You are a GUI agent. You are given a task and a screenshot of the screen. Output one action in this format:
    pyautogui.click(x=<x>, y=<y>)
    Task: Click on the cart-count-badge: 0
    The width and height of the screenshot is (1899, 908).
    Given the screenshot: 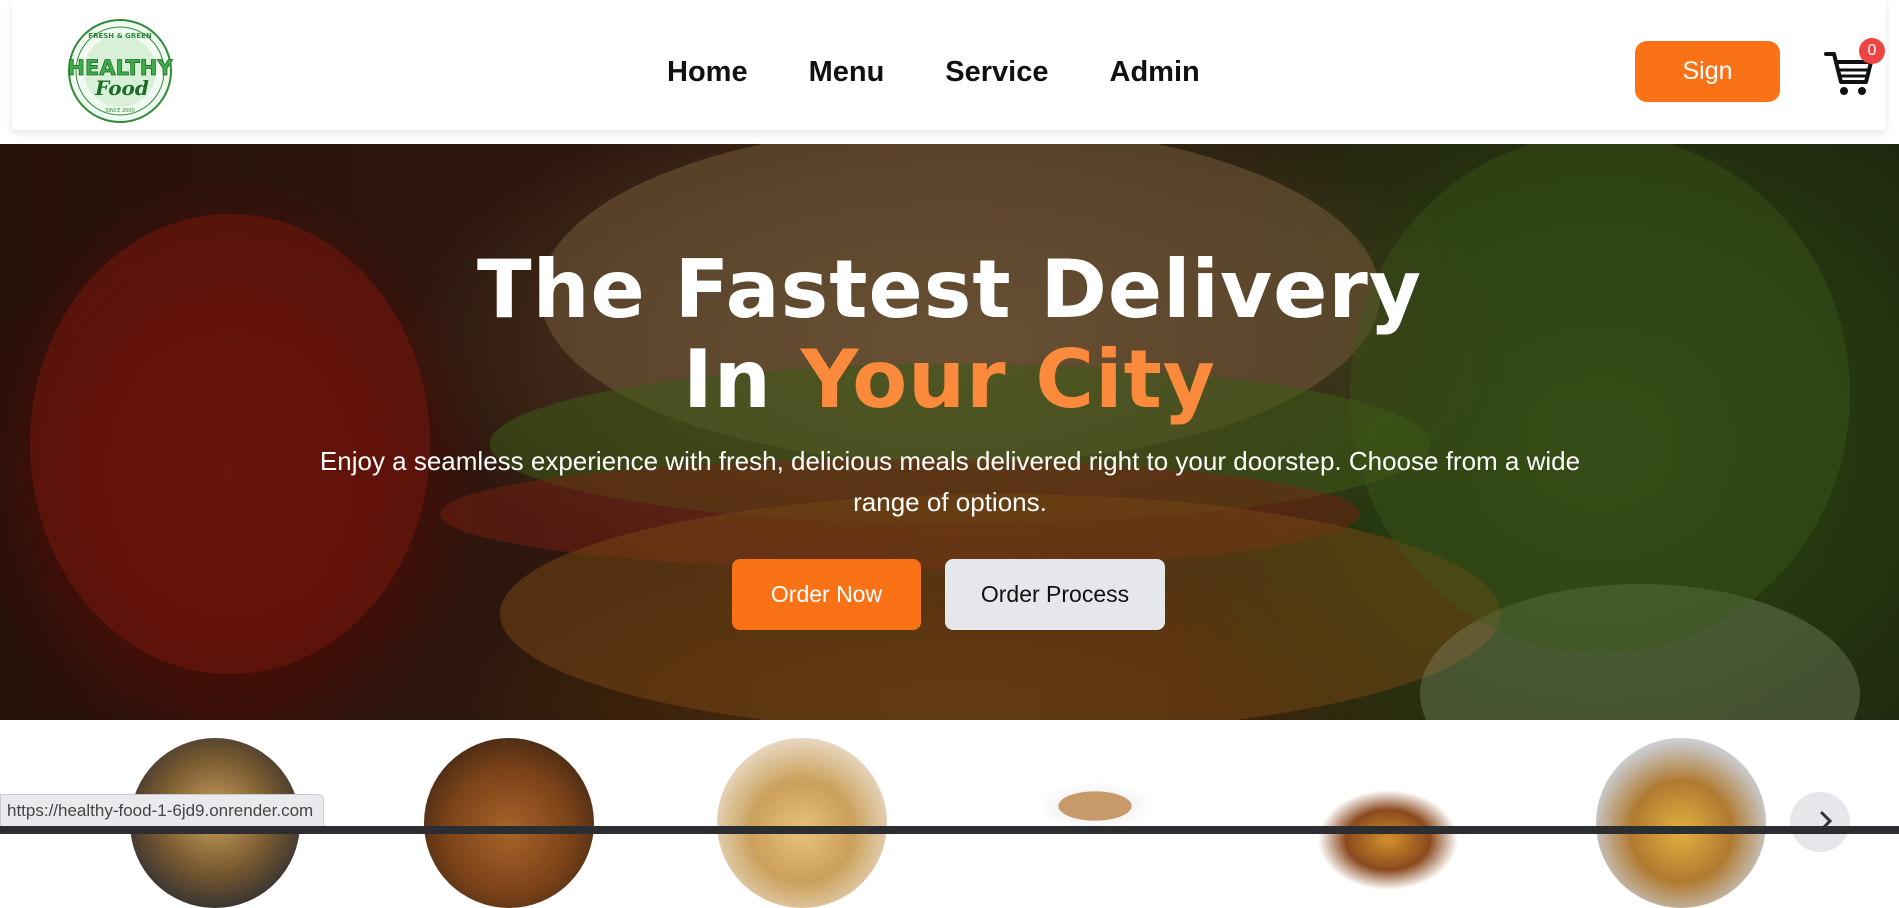 What is the action you would take?
    pyautogui.click(x=1872, y=51)
    